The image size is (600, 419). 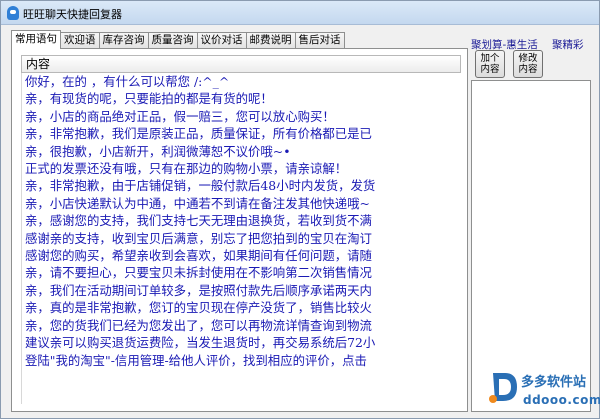 I want to click on list-column-header: 内容, so click(x=241, y=64).